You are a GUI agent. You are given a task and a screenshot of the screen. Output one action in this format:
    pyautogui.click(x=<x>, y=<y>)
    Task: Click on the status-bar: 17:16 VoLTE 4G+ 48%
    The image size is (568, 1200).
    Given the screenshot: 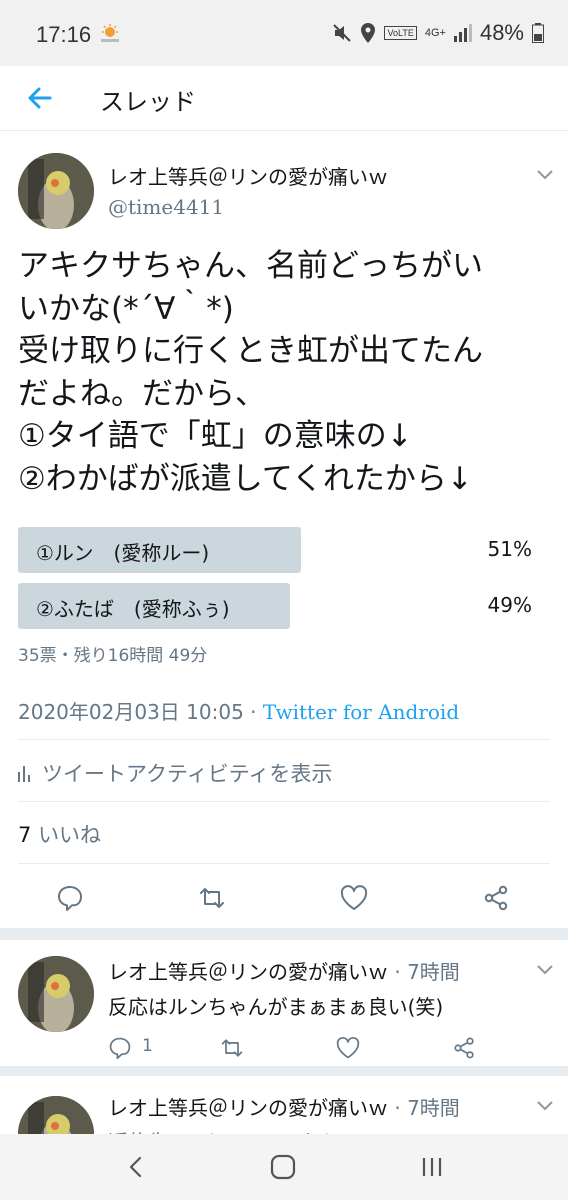 What is the action you would take?
    pyautogui.click(x=284, y=33)
    